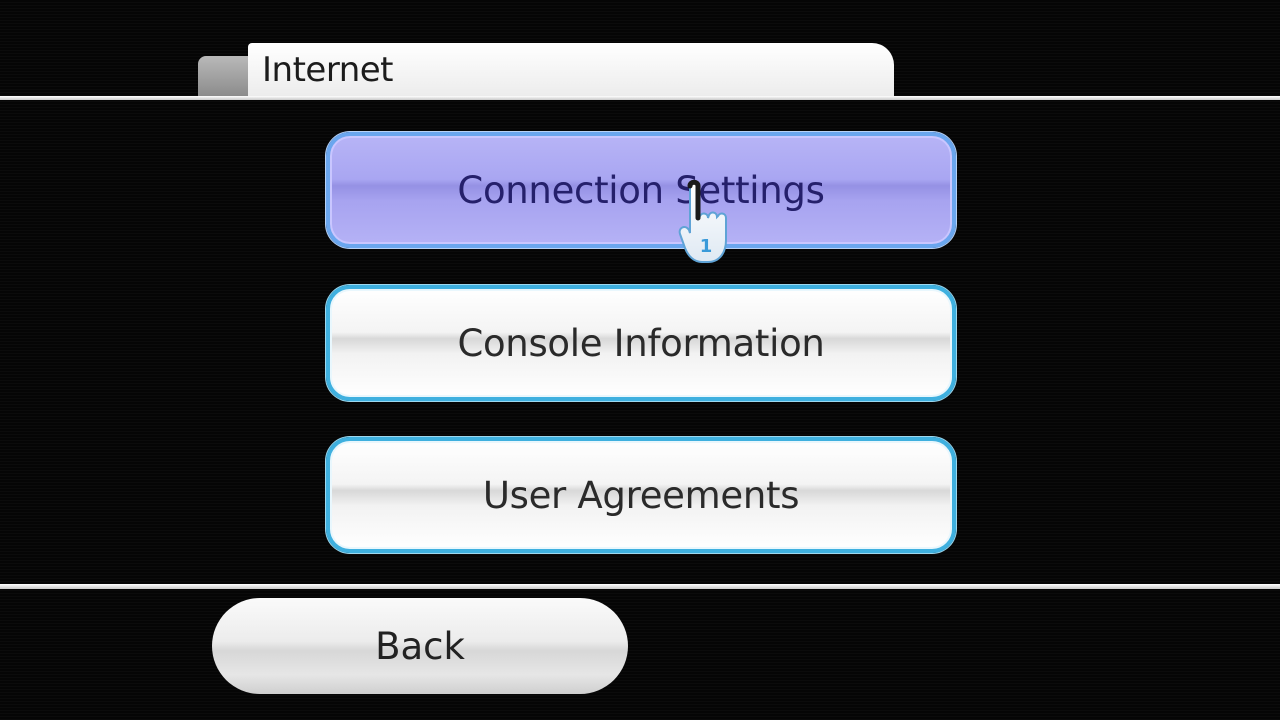  Describe the element at coordinates (571, 70) in the screenshot. I see `header-tab: Internet` at that location.